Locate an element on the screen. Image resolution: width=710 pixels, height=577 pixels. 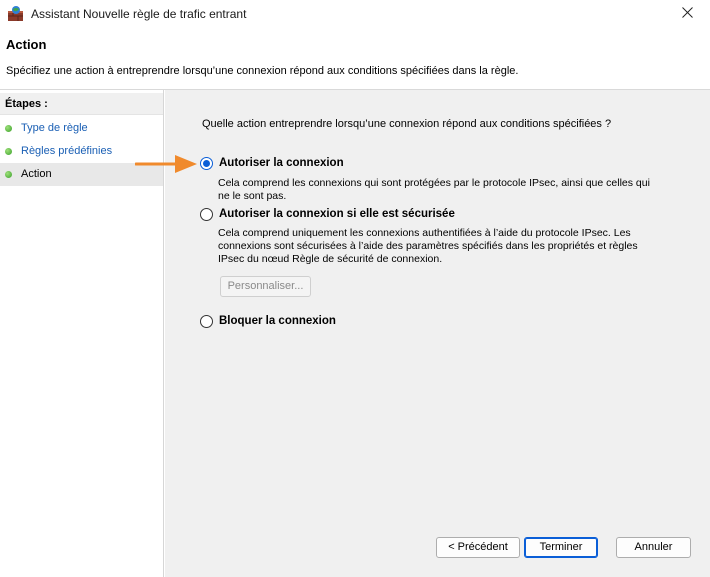
firewall-icon is located at coordinates (15, 13).